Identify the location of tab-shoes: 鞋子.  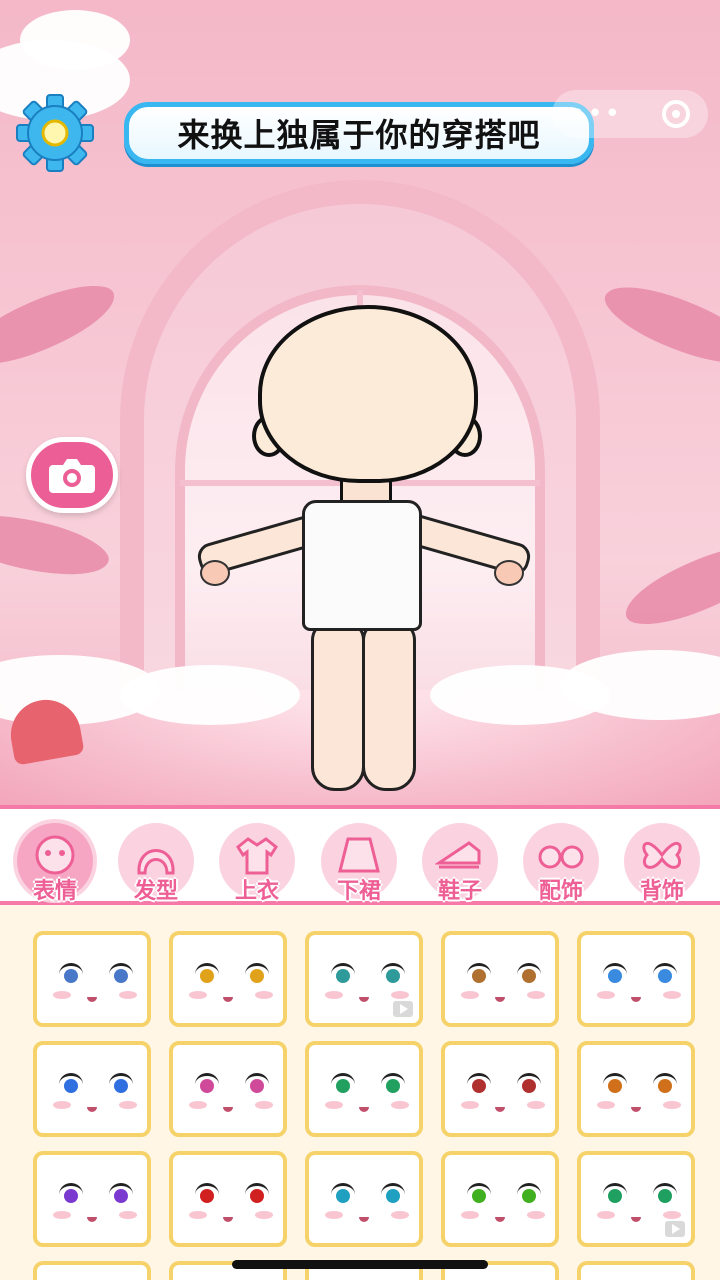
(460, 862).